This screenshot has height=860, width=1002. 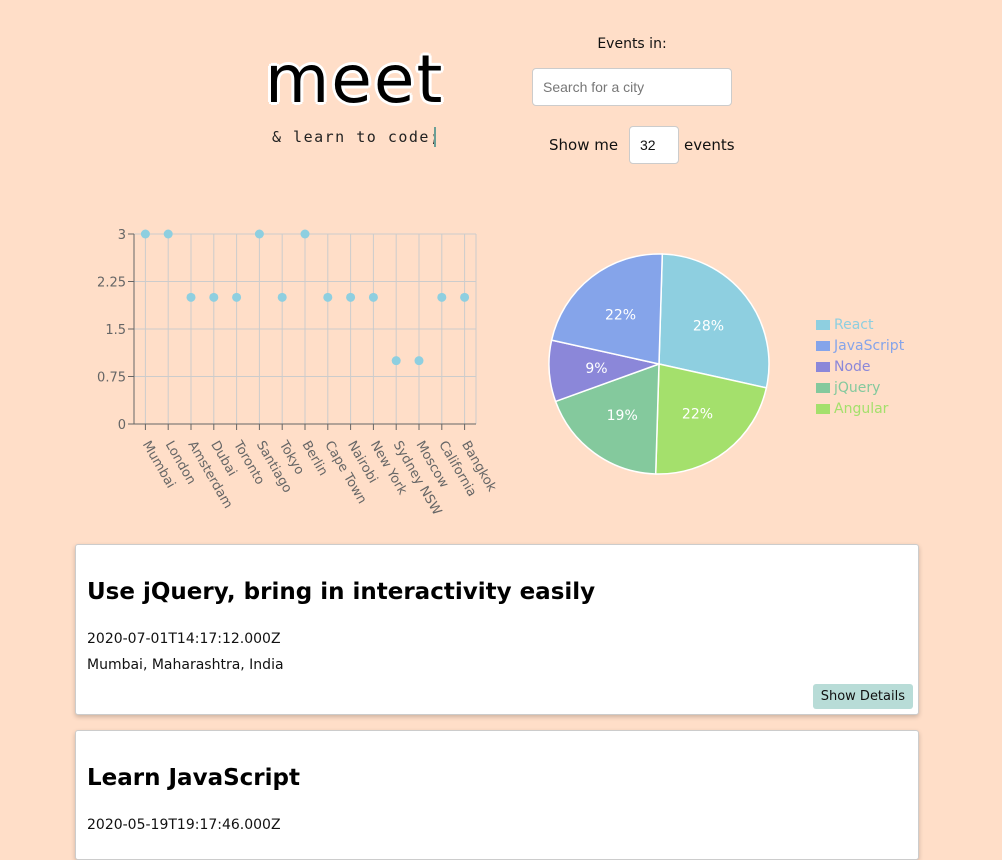 I want to click on legend-item: Angular, so click(x=860, y=408).